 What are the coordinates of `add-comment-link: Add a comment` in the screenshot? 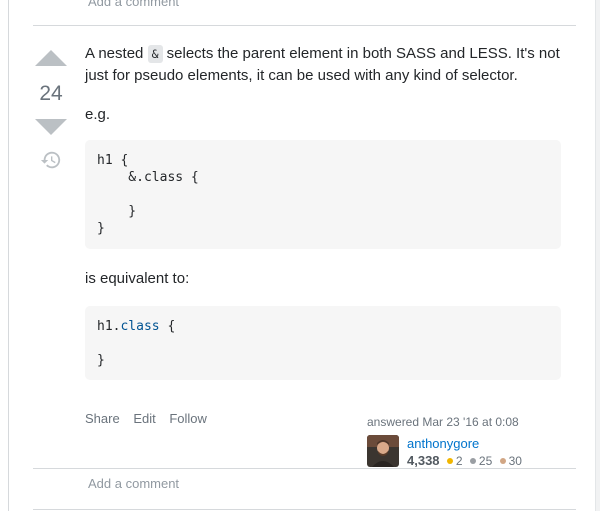 It's located at (133, 483).